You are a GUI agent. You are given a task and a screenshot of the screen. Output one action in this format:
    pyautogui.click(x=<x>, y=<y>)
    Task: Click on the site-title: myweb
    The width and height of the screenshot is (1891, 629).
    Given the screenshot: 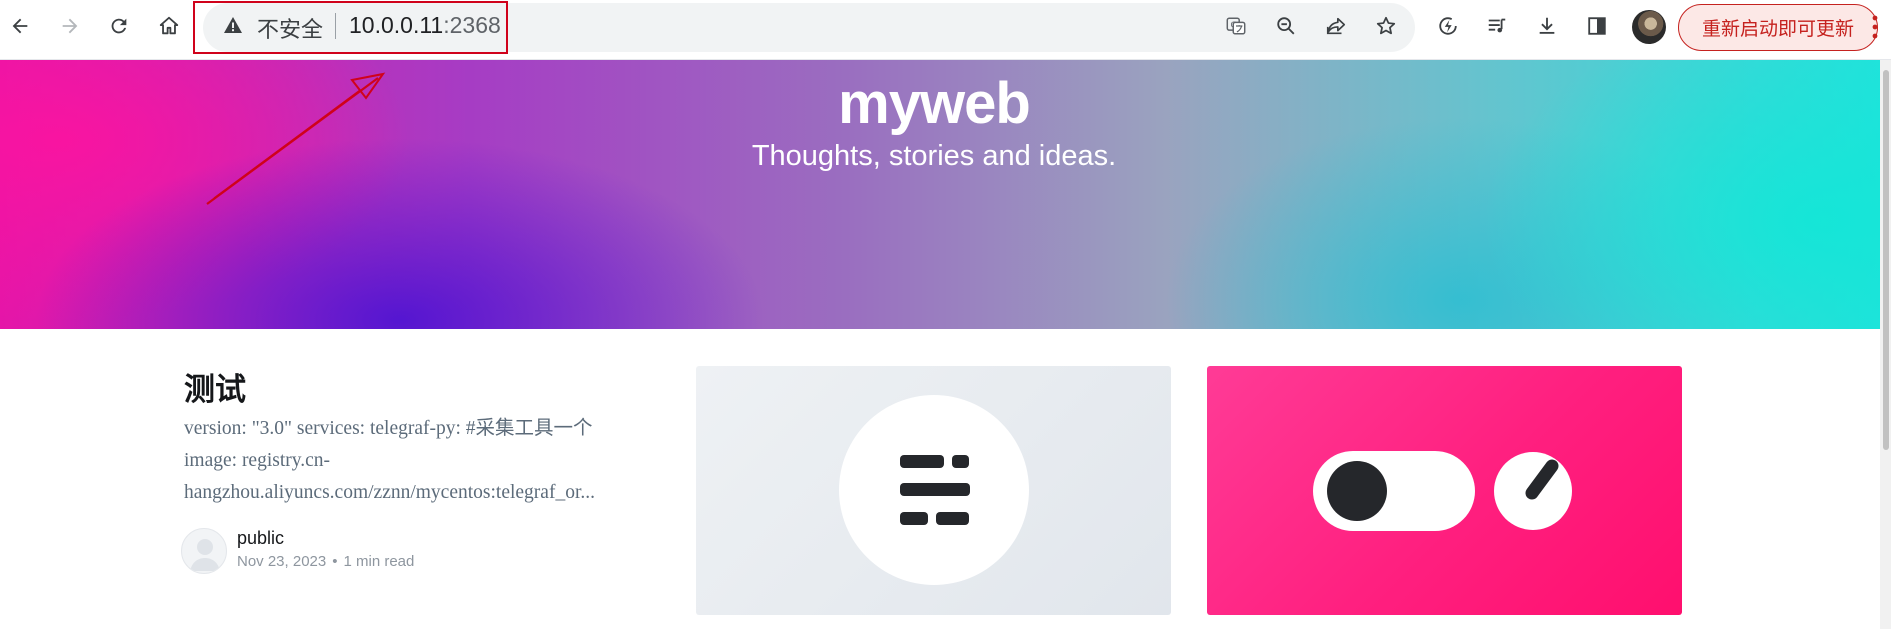 What is the action you would take?
    pyautogui.click(x=934, y=103)
    